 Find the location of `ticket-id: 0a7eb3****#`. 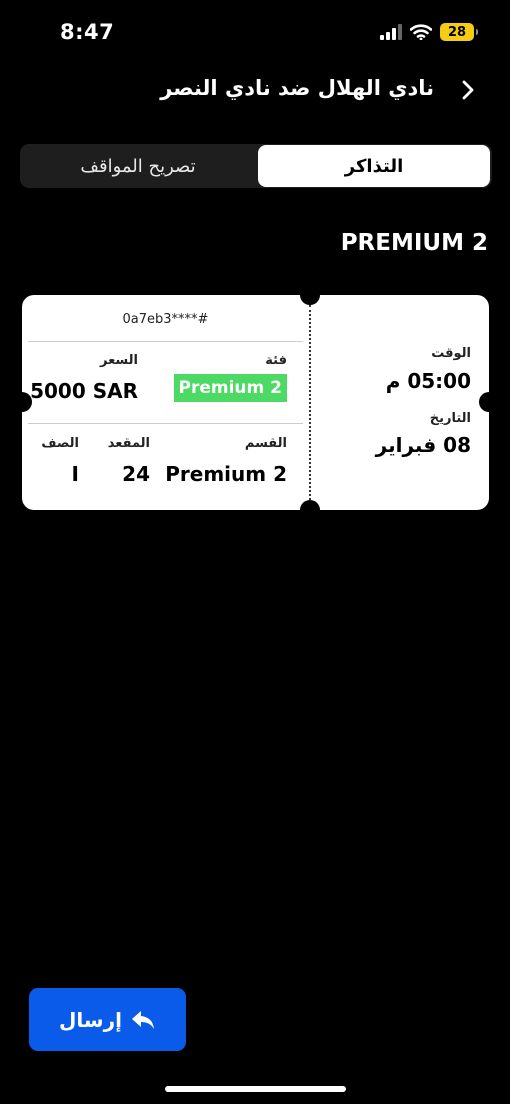

ticket-id: 0a7eb3****# is located at coordinates (165, 319).